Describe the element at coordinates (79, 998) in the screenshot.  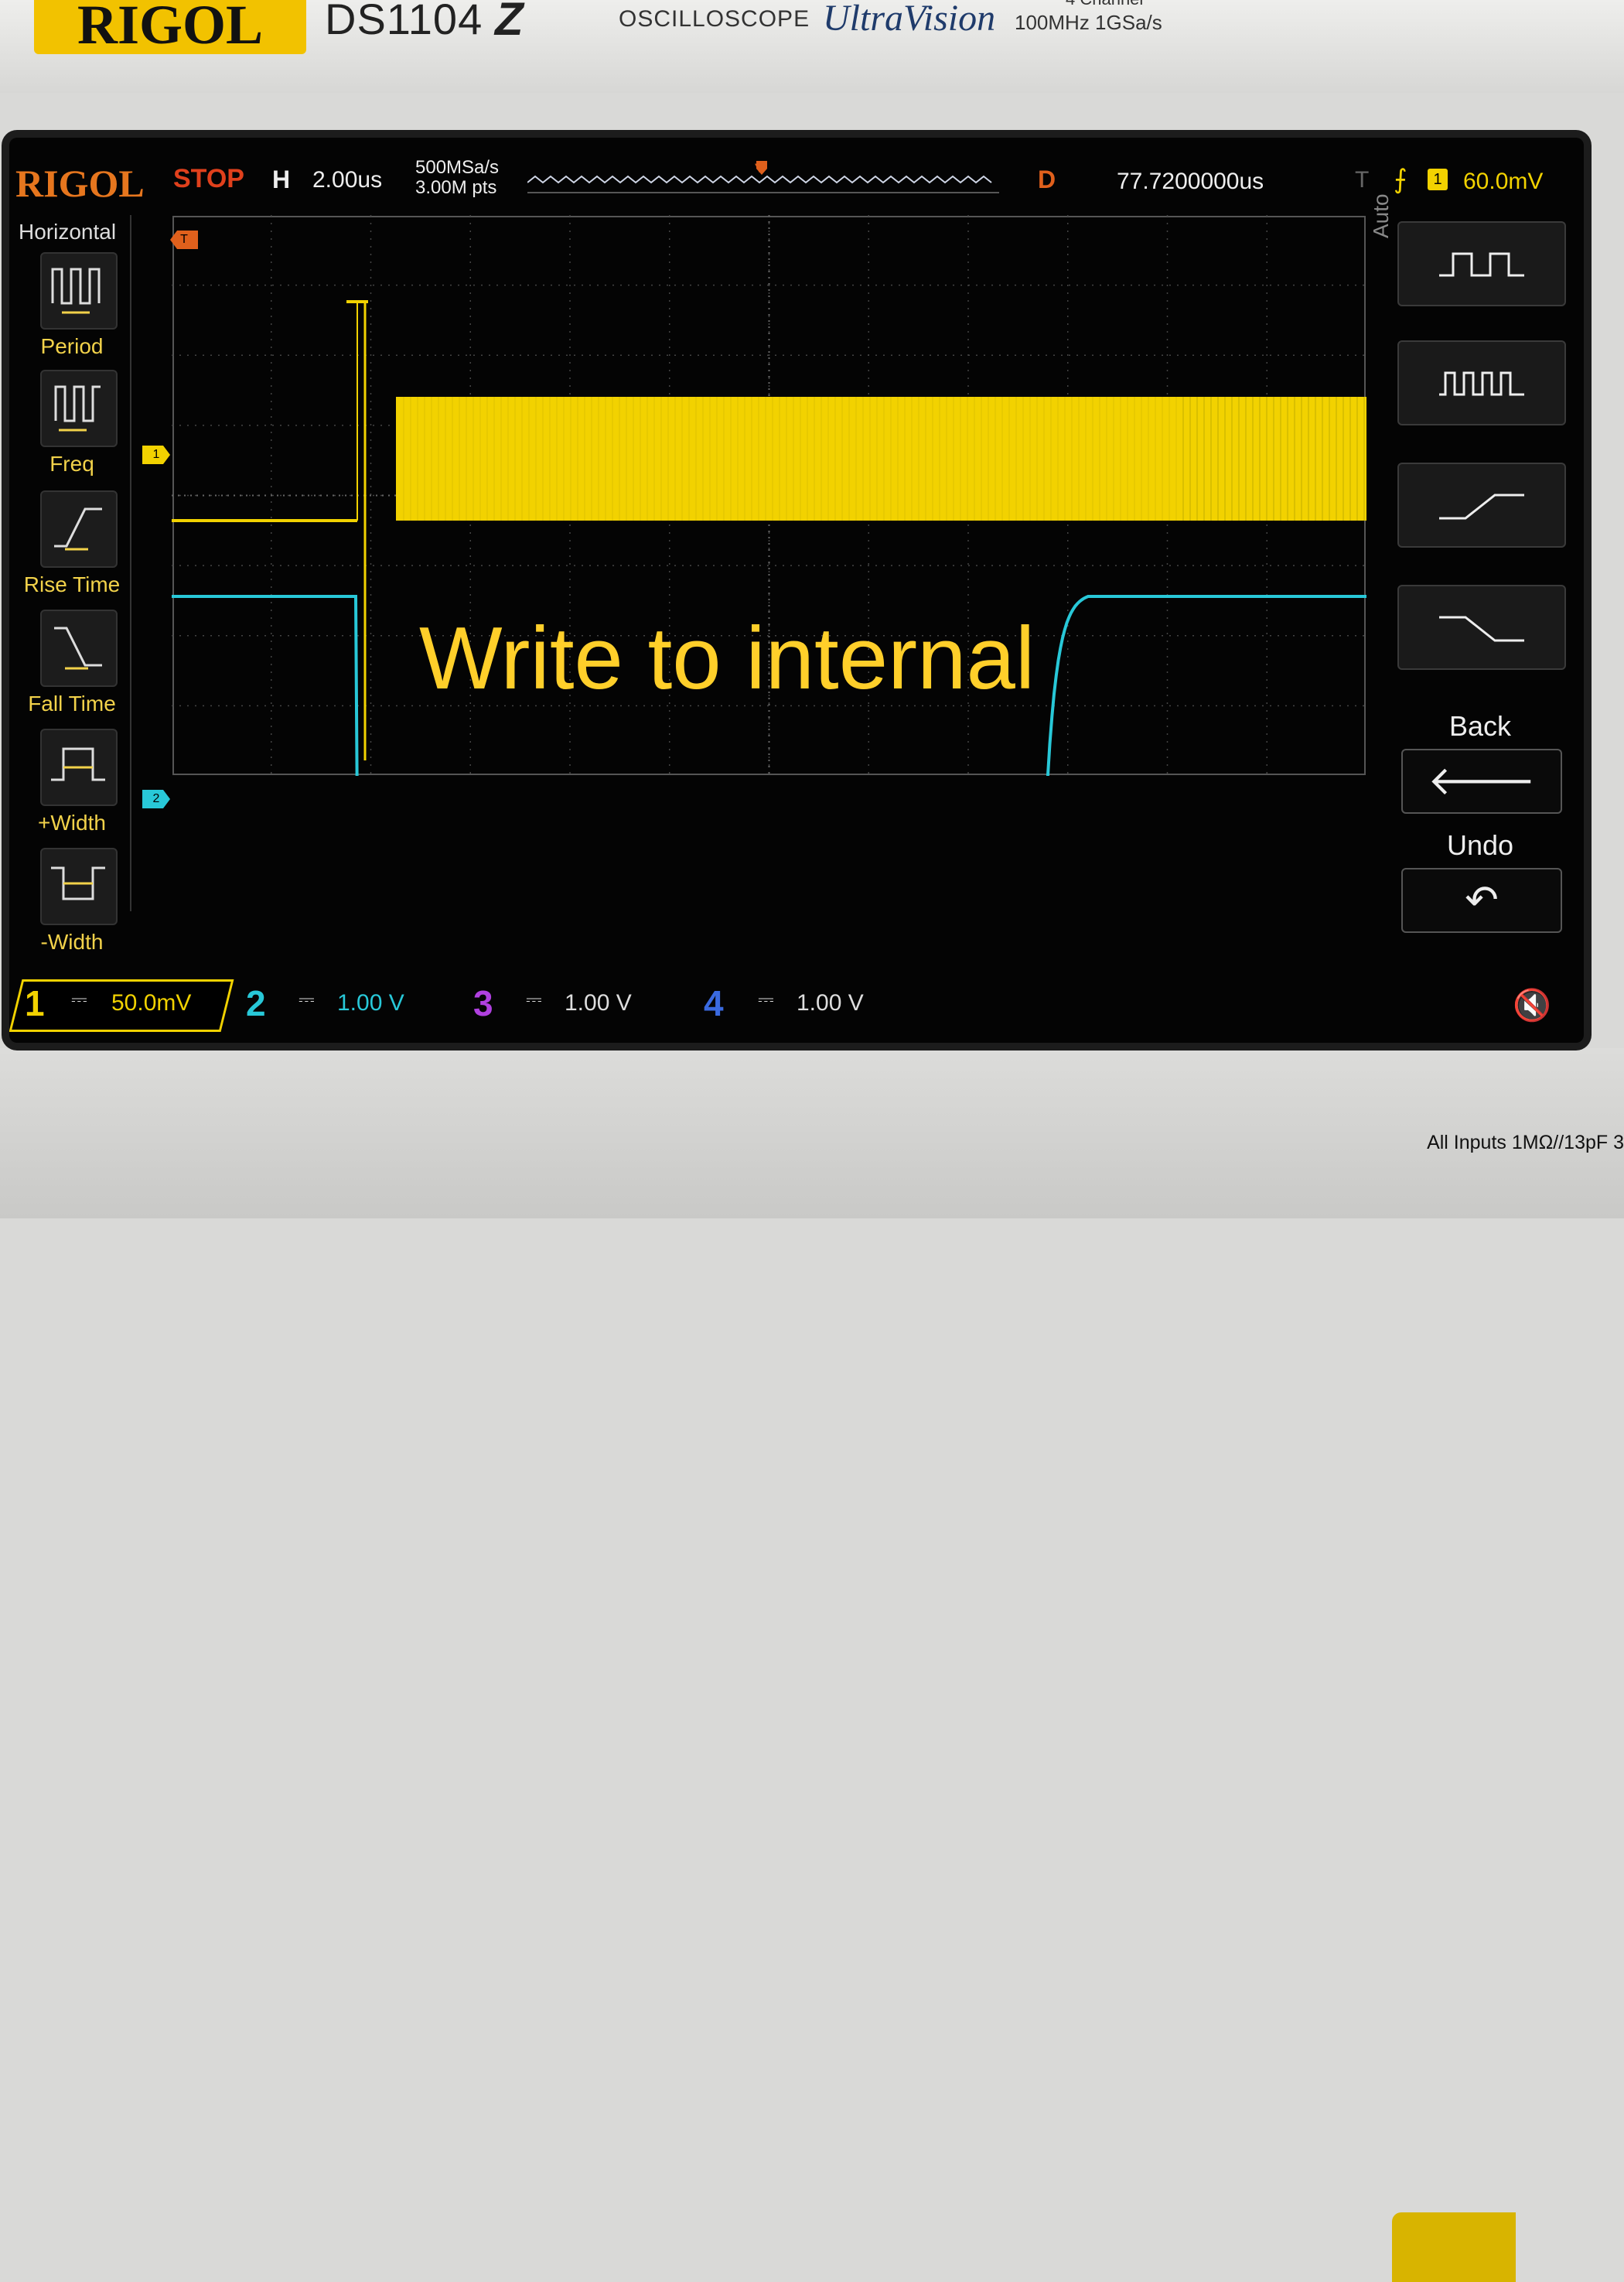
I see `ch1-coupling-icon: ⎓` at that location.